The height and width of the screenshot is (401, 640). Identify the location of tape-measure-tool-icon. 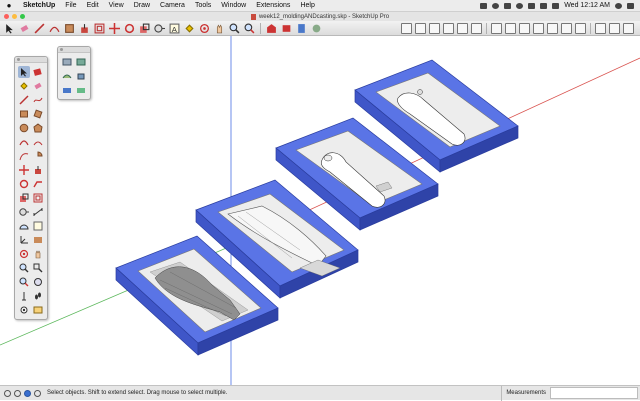
(159, 28).